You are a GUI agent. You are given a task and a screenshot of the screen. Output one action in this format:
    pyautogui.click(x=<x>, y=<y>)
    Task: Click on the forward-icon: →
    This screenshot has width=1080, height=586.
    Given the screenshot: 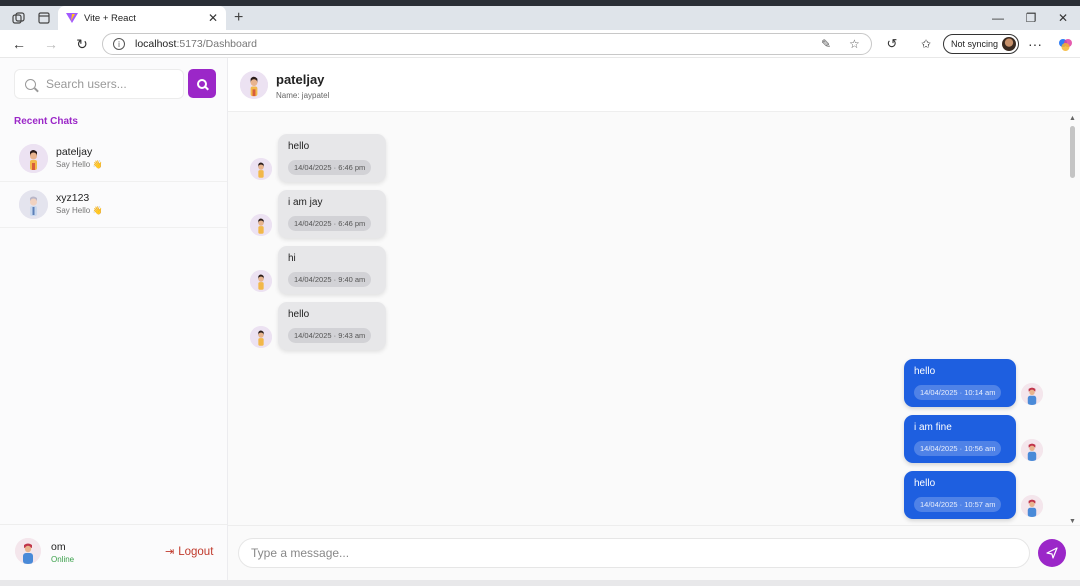 What is the action you would take?
    pyautogui.click(x=51, y=44)
    